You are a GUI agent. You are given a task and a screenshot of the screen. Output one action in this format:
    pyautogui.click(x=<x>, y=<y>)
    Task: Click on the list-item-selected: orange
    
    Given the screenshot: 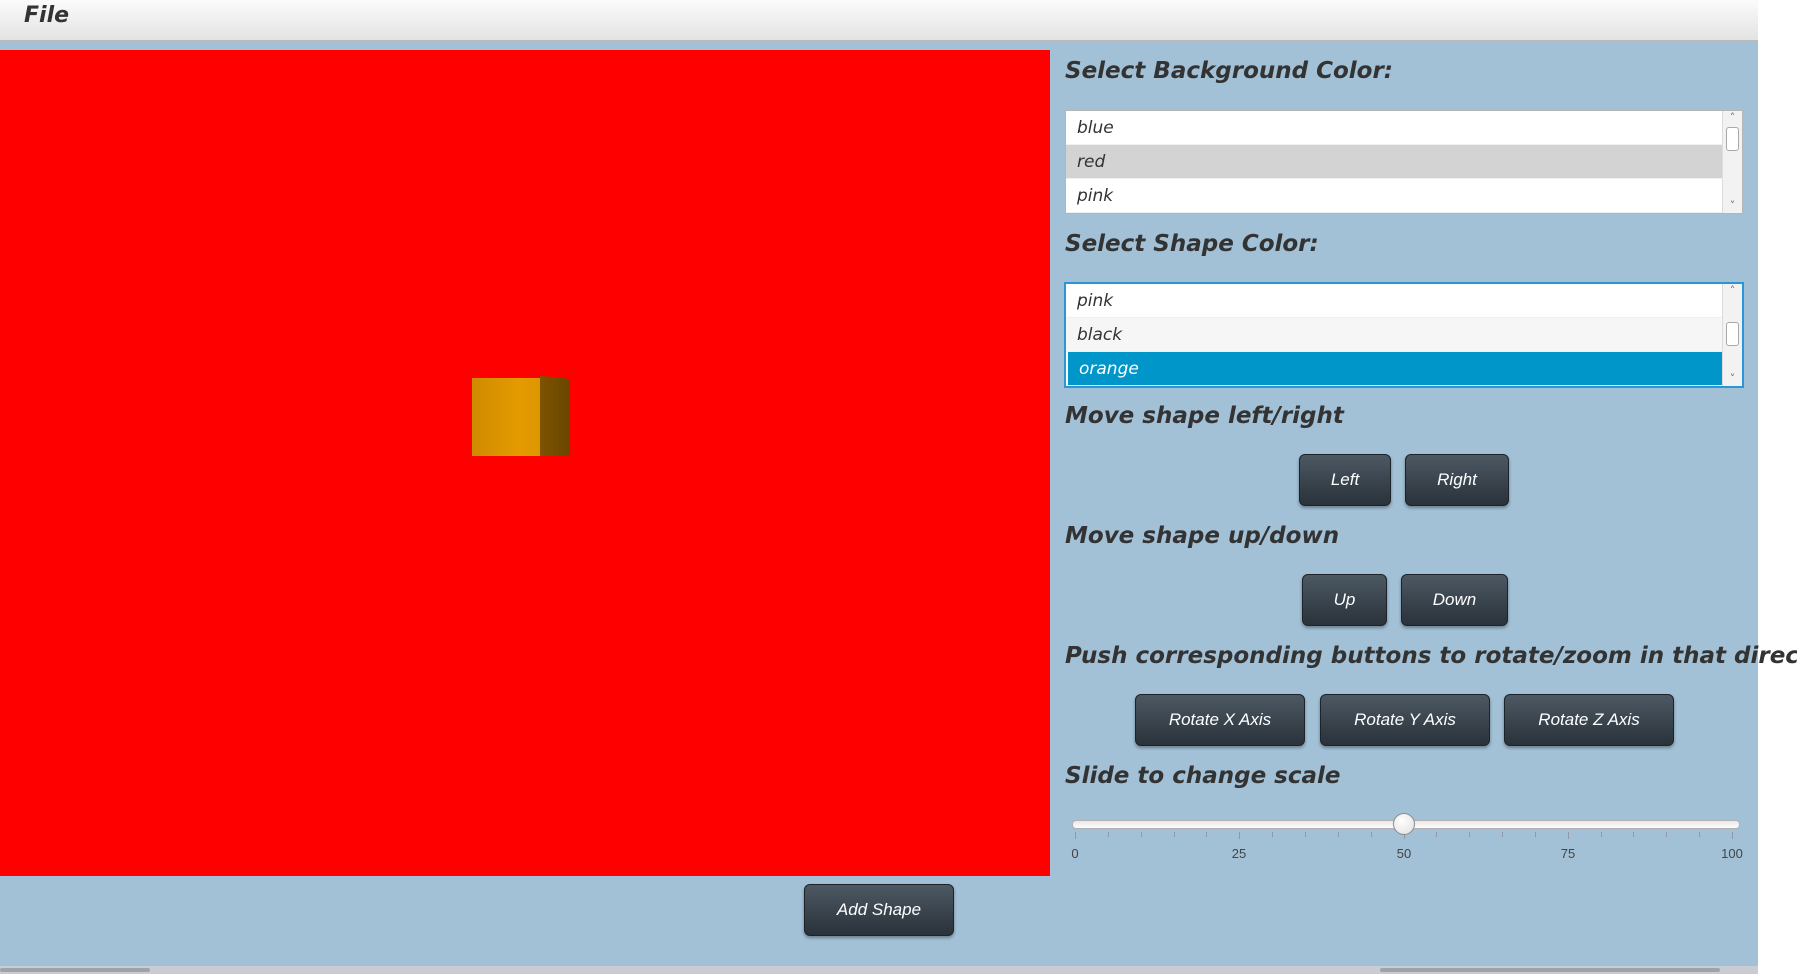 What is the action you would take?
    pyautogui.click(x=1395, y=369)
    